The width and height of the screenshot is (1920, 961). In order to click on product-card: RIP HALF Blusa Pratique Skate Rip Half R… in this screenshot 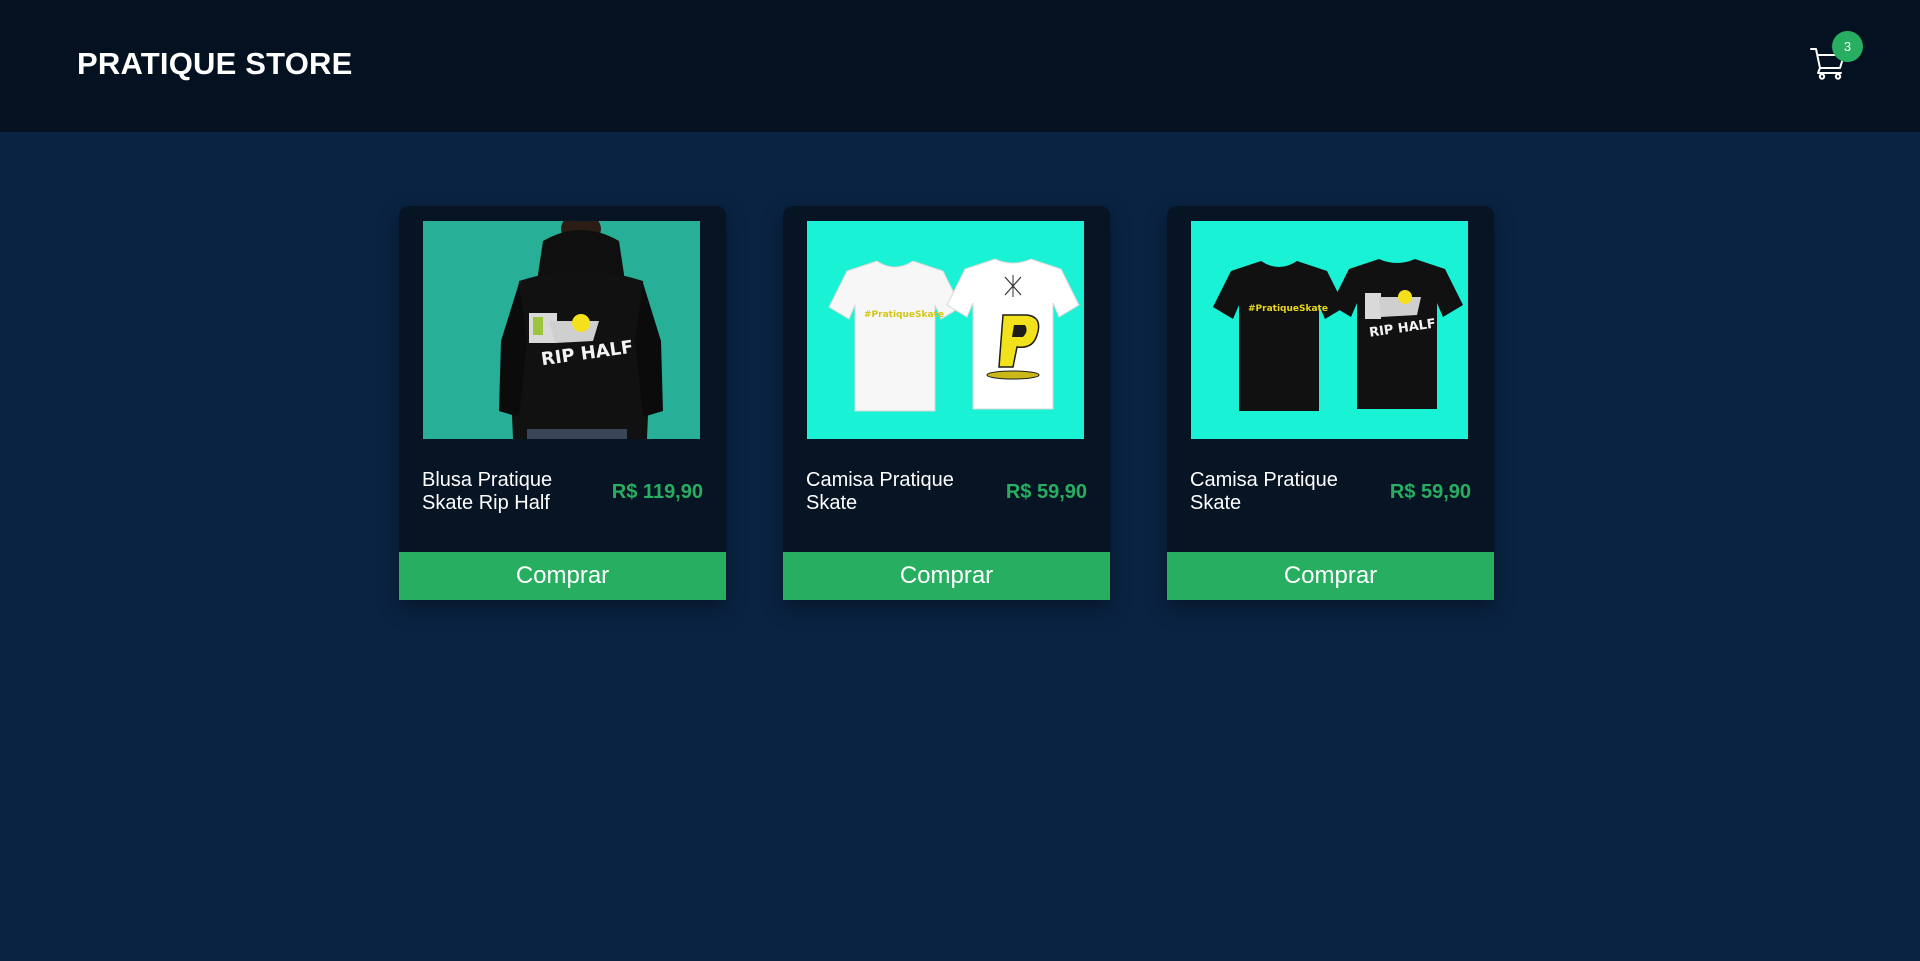, I will do `click(562, 403)`.